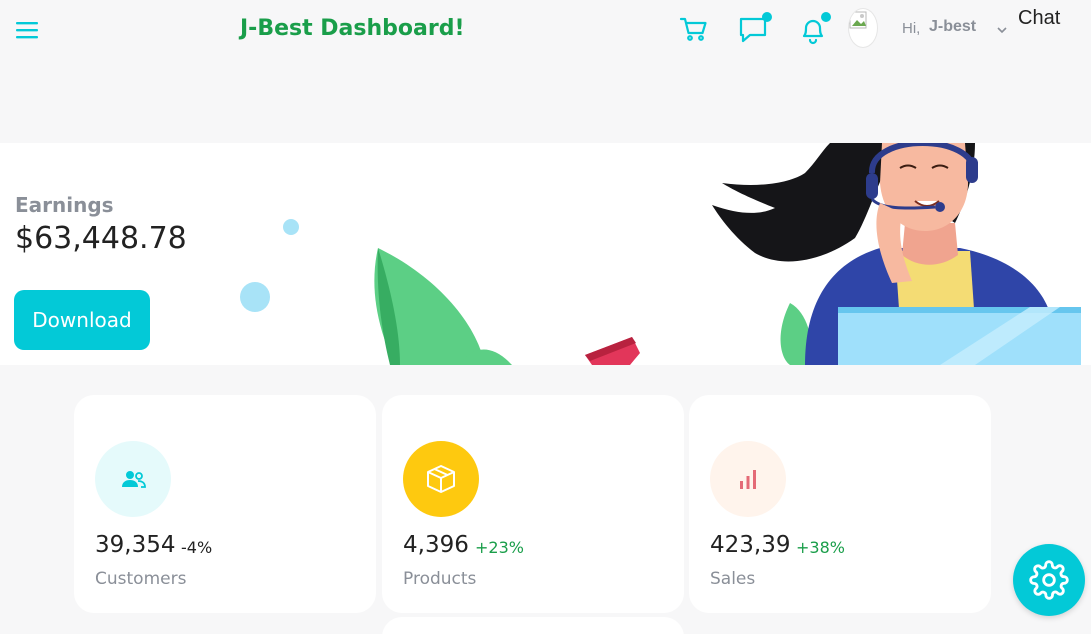 The width and height of the screenshot is (1091, 634). What do you see at coordinates (840, 504) in the screenshot?
I see `sales-card: 423,39 +38% Sales` at bounding box center [840, 504].